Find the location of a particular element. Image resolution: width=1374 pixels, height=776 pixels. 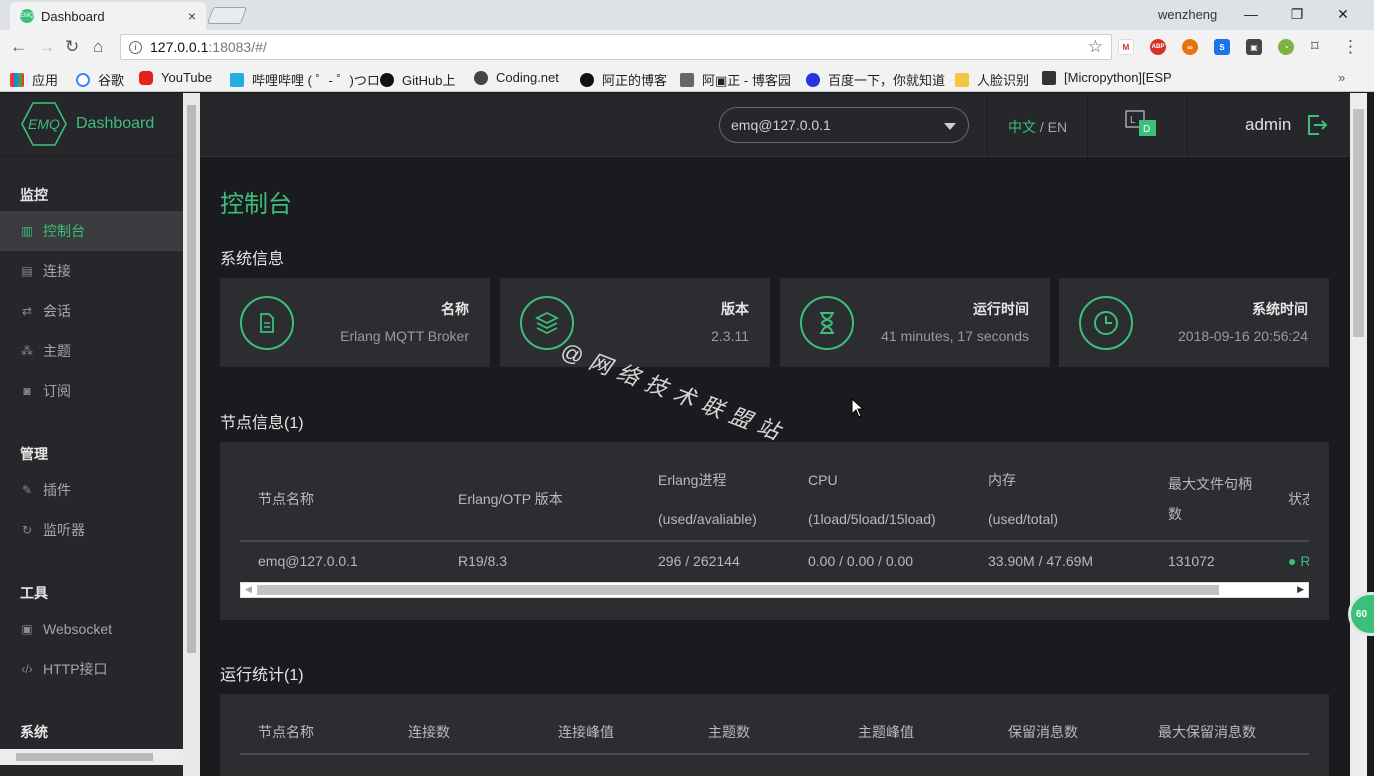

rss-icon: ◙ is located at coordinates (27, 391).